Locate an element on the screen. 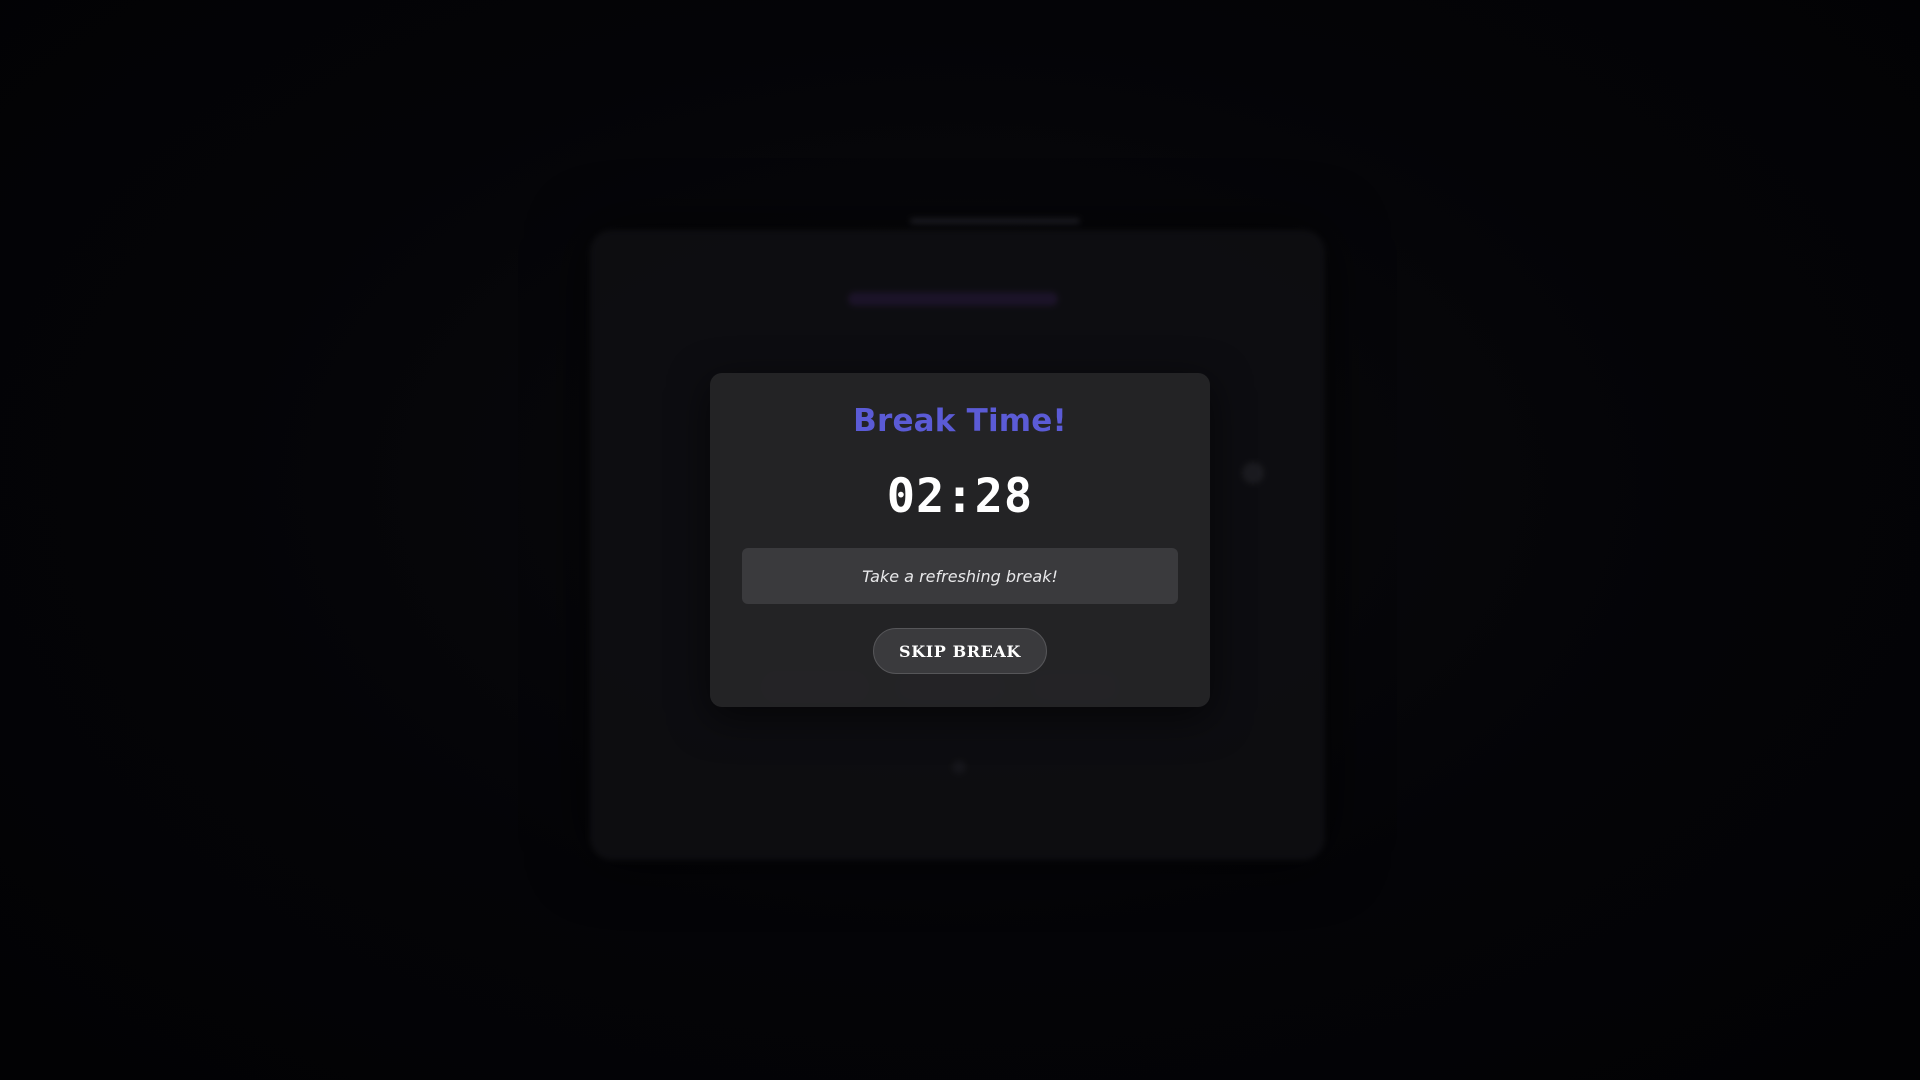 Image resolution: width=1920 pixels, height=1080 pixels. break-message-text: Take a refreshing break! is located at coordinates (960, 576).